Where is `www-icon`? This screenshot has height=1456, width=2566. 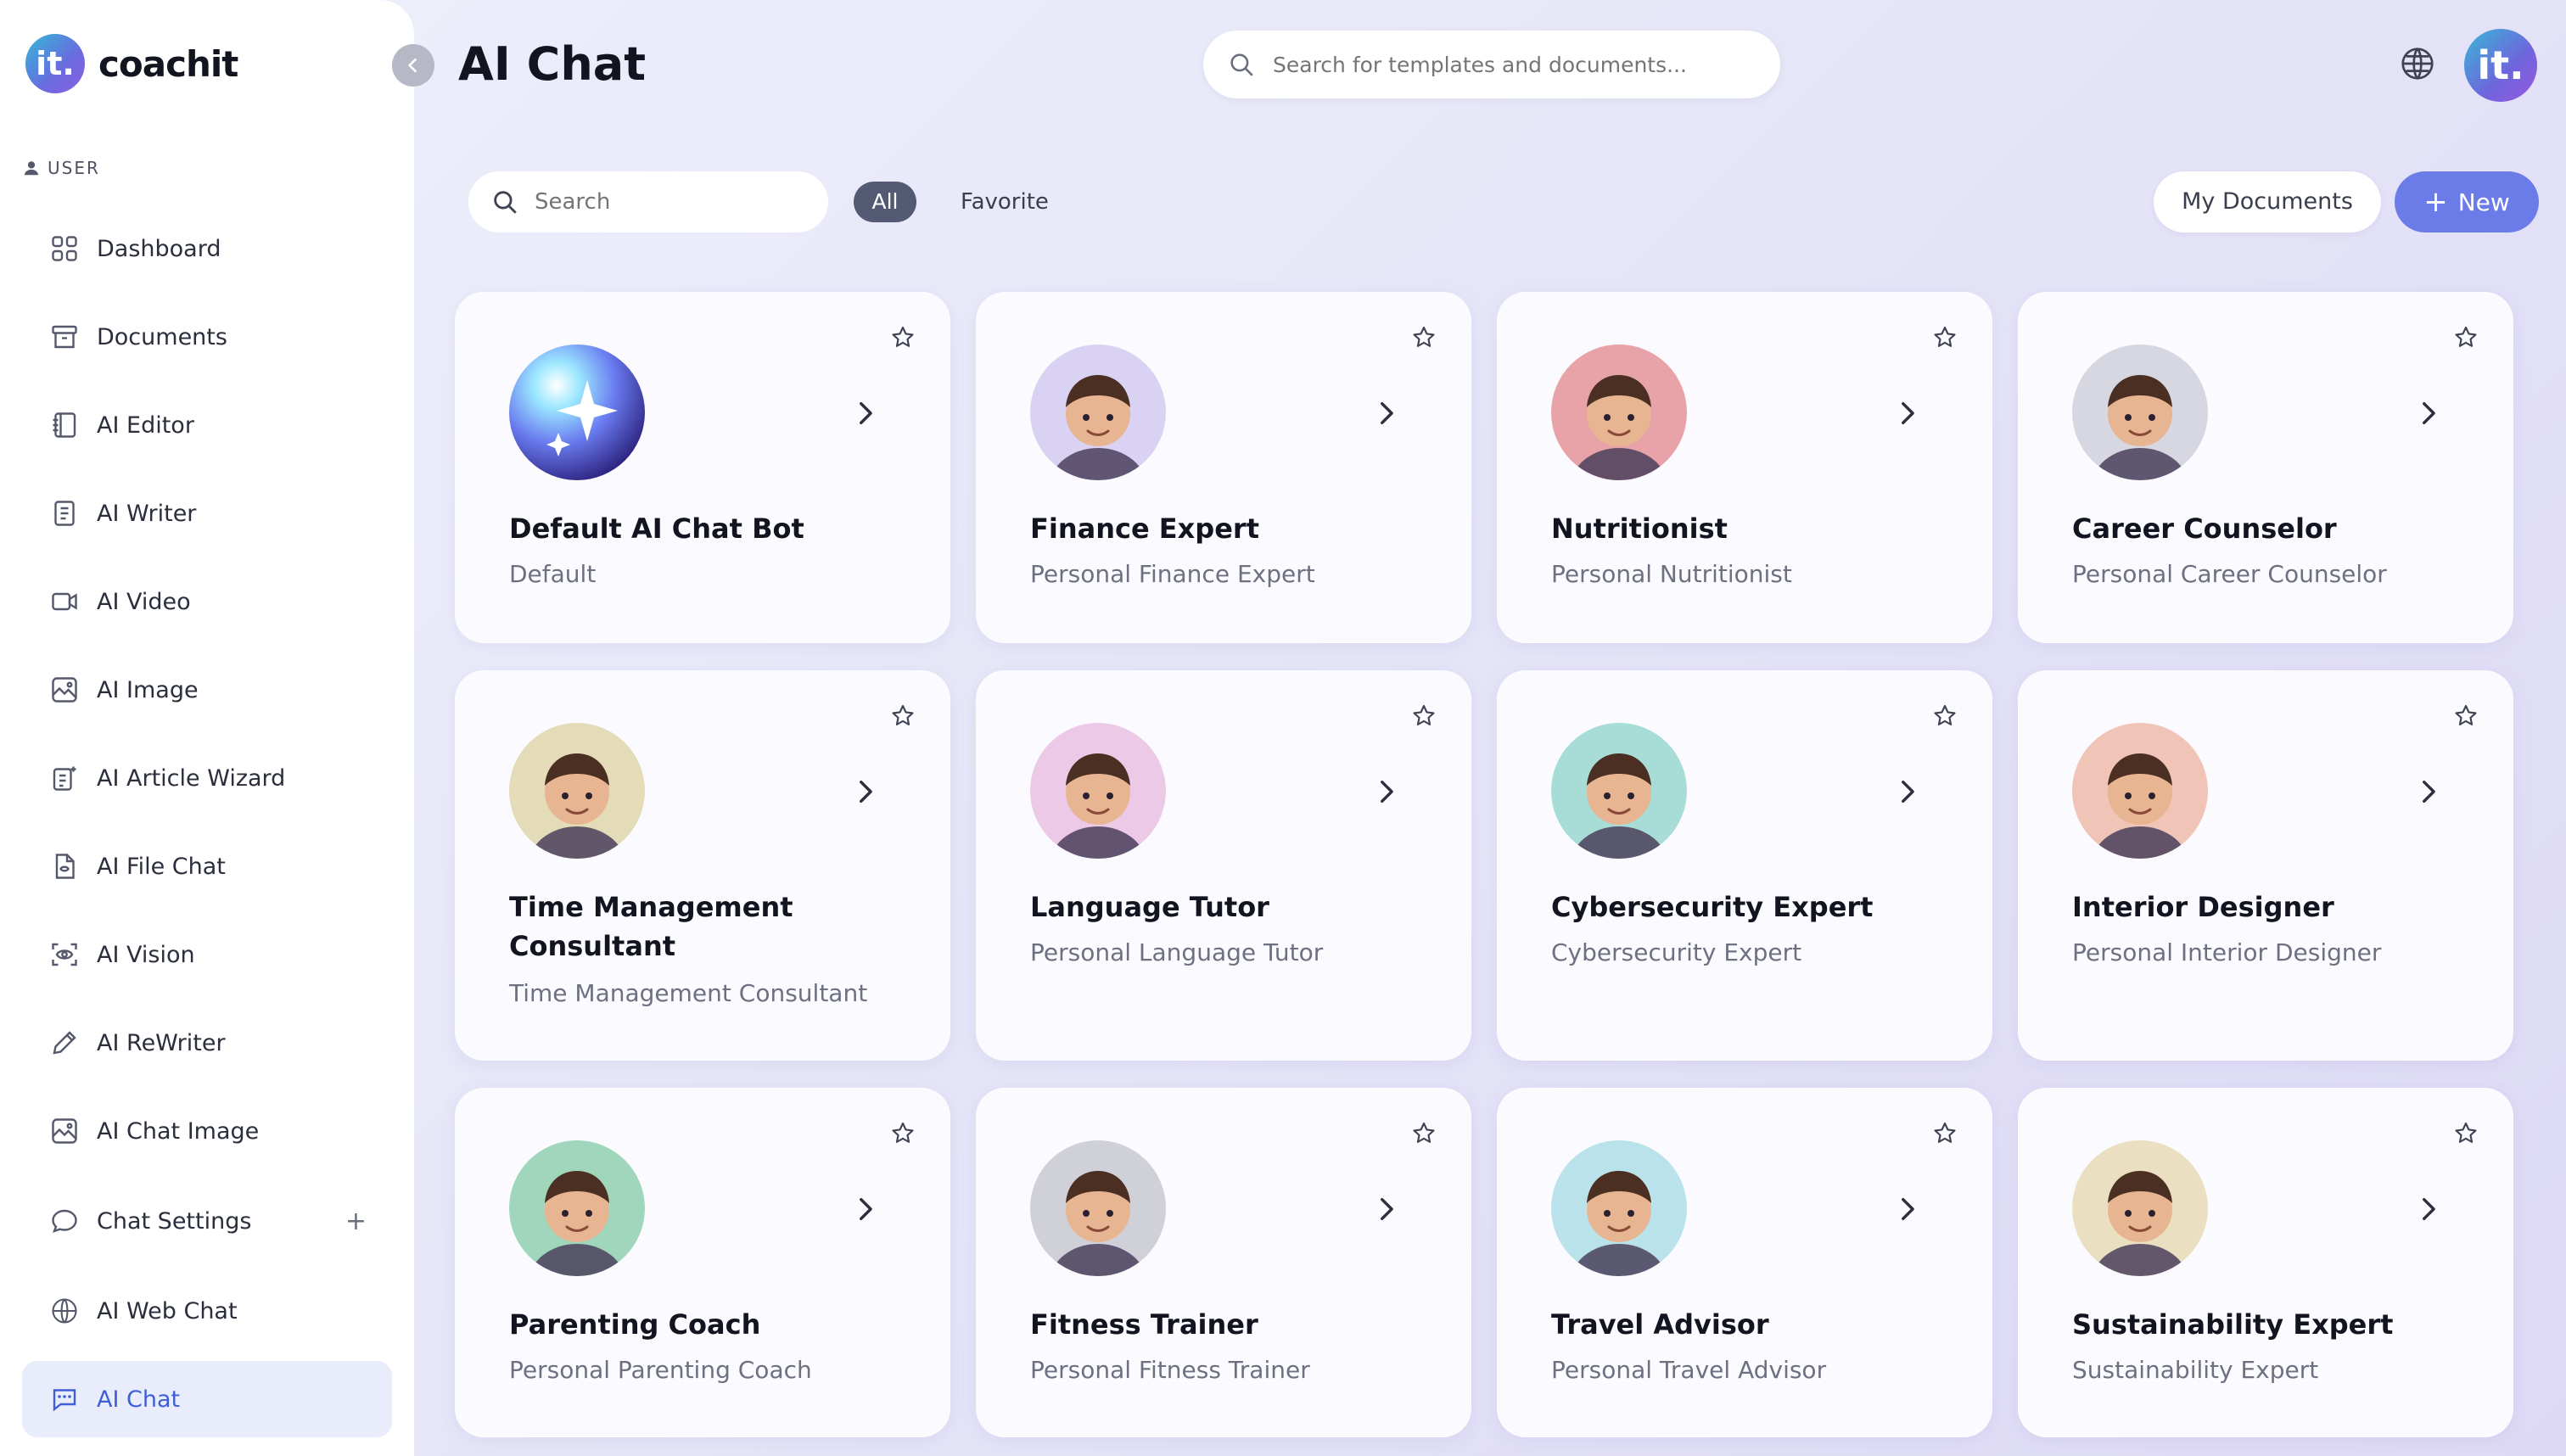 www-icon is located at coordinates (64, 1311).